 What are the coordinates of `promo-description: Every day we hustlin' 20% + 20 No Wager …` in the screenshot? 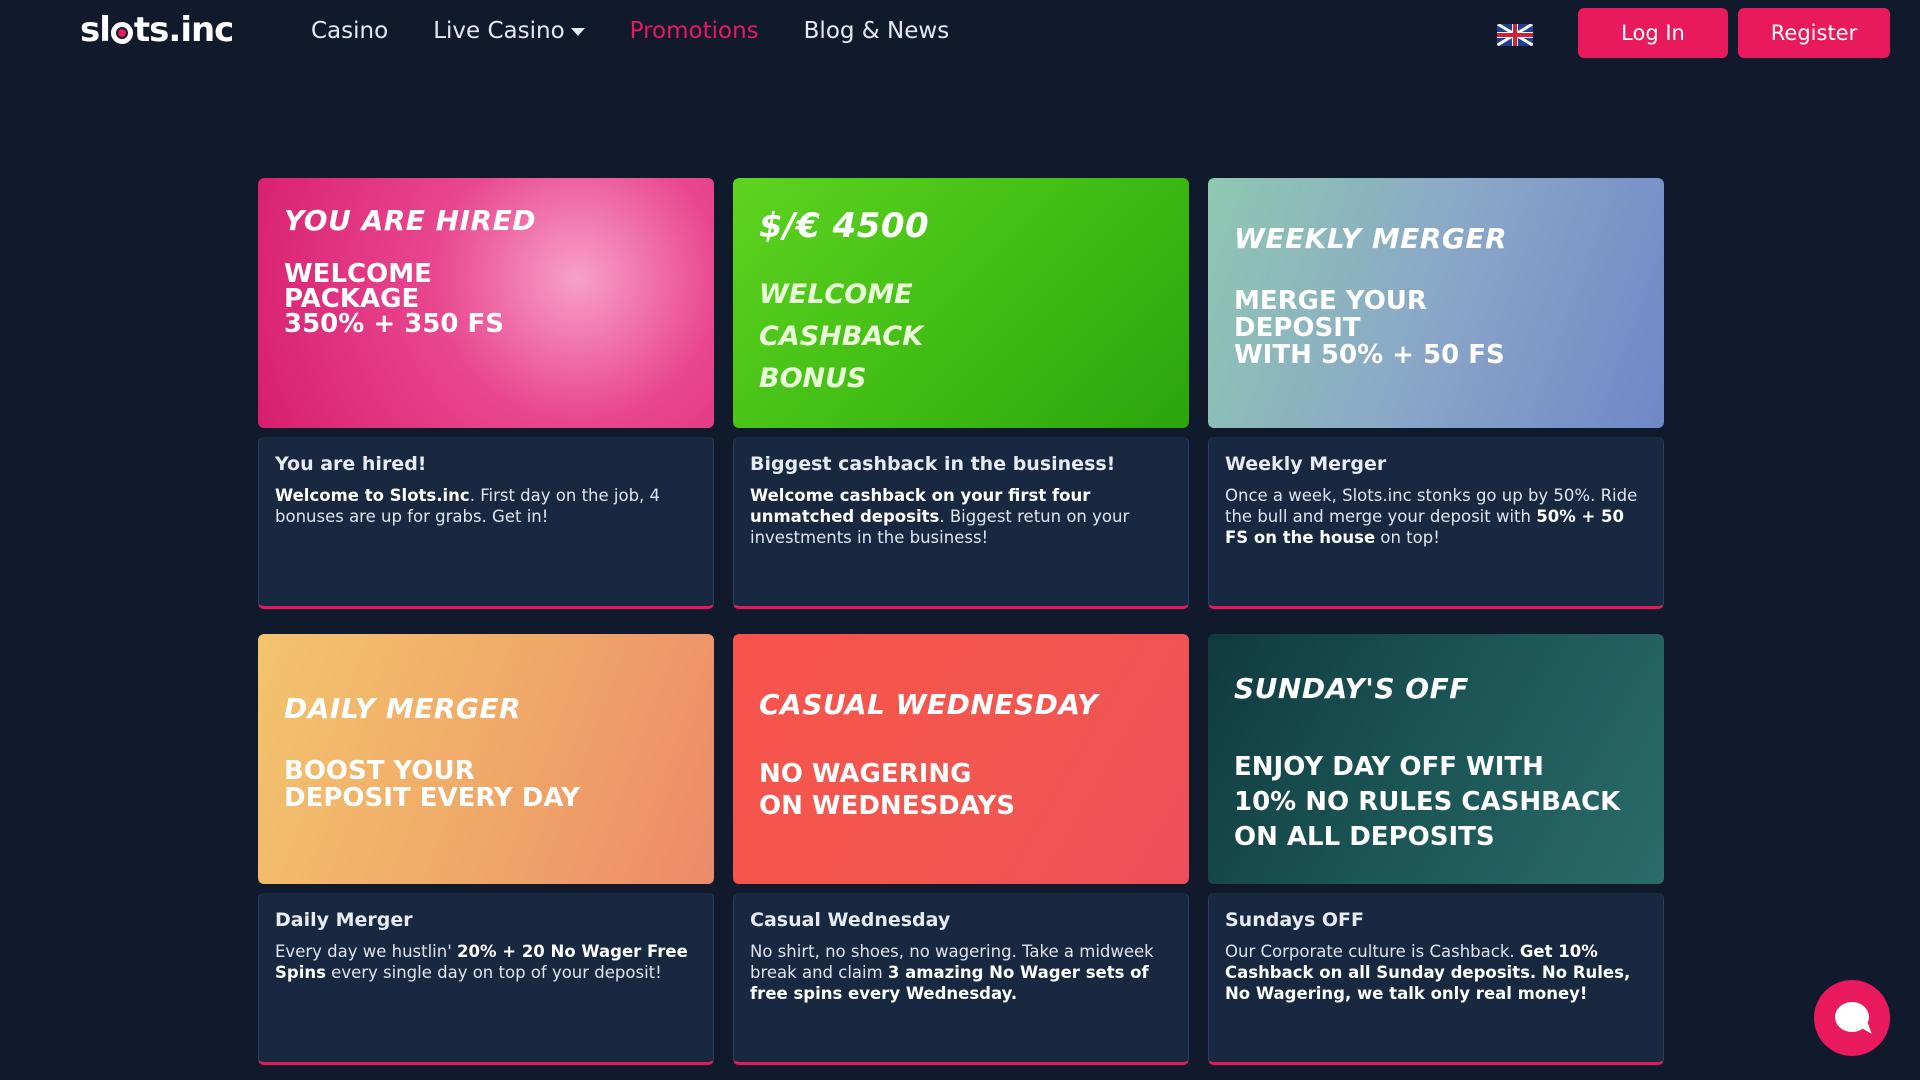 It's located at (481, 962).